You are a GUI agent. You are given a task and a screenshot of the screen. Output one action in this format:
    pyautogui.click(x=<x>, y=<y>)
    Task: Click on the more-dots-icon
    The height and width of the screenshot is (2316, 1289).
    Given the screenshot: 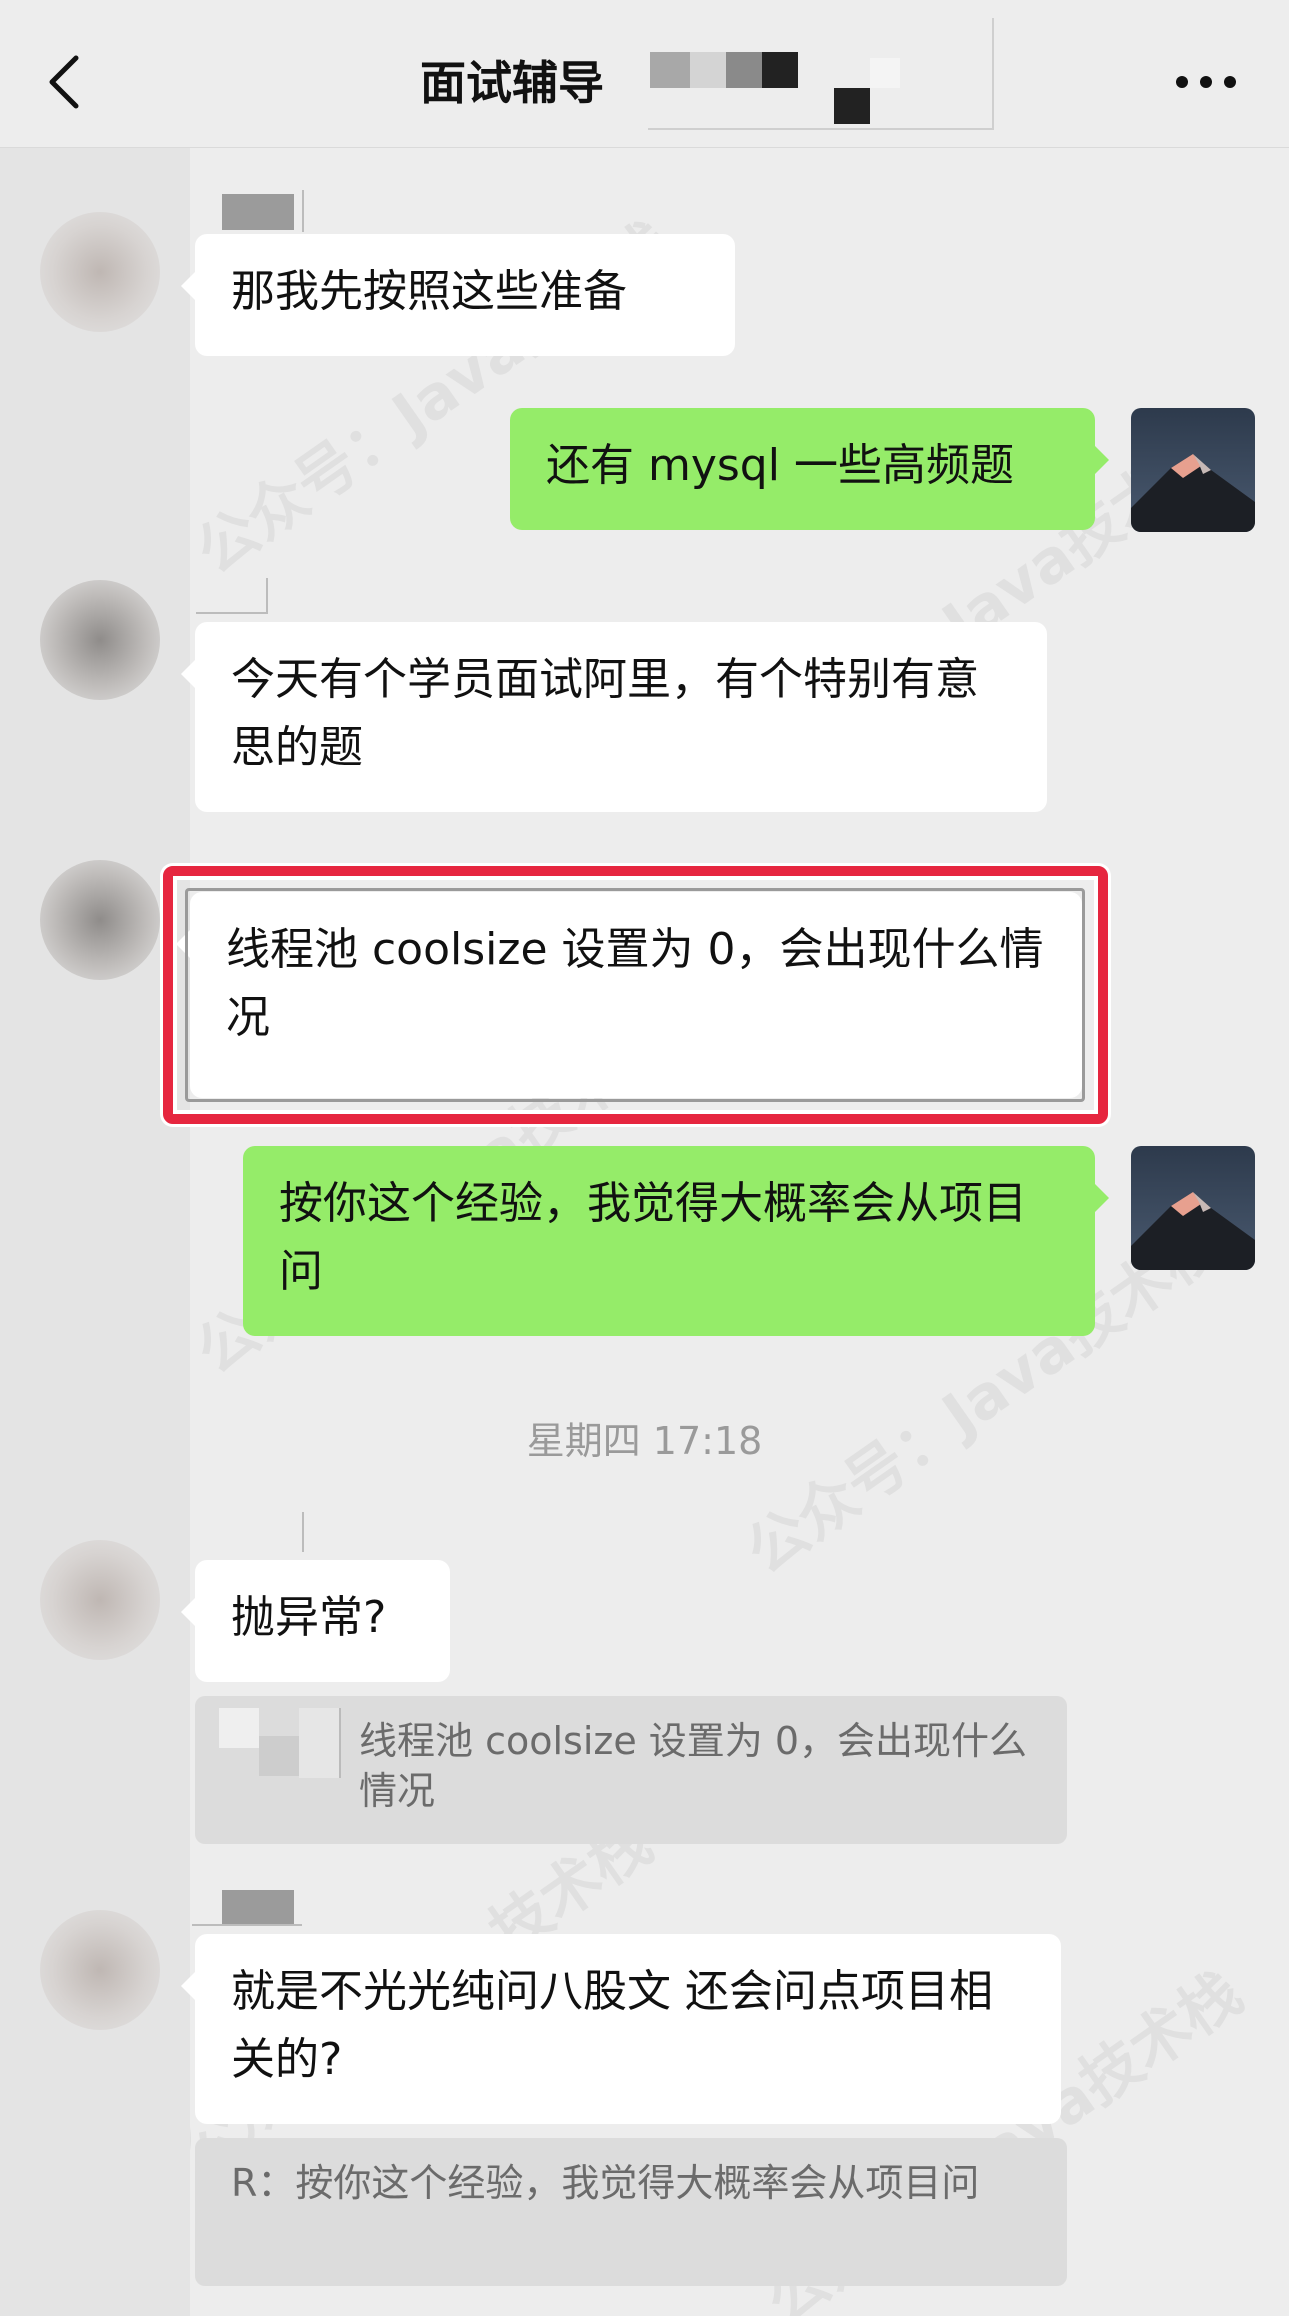 What is the action you would take?
    pyautogui.click(x=1206, y=82)
    